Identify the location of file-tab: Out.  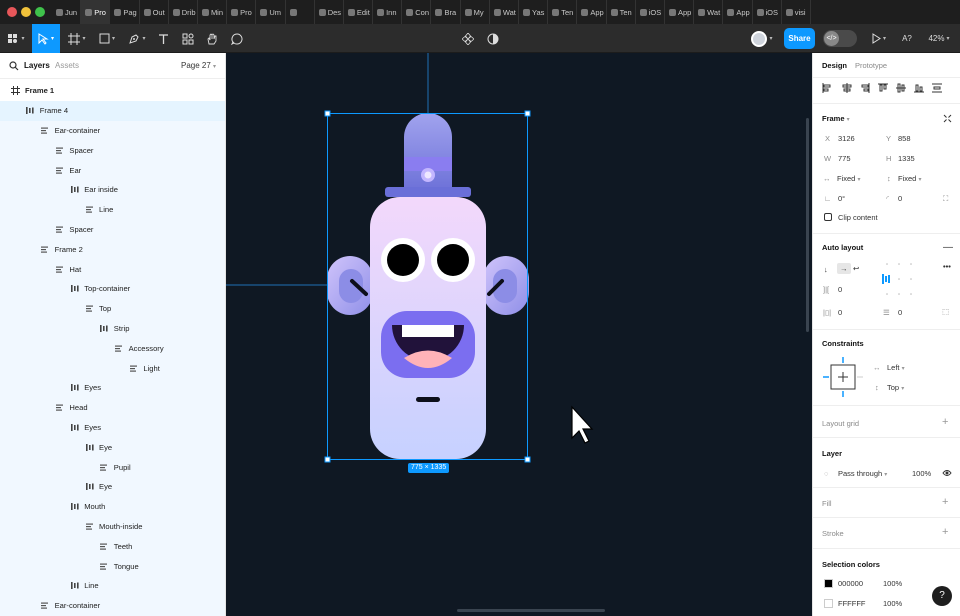
(154, 12).